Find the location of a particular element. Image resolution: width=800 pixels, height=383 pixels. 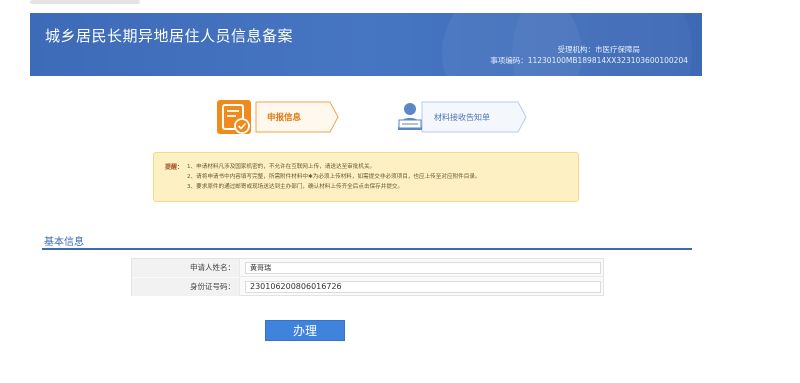

basic-info-form: 申请人姓名： 黄哥瑞 身份证号码： 230106200806016726 is located at coordinates (367, 277).